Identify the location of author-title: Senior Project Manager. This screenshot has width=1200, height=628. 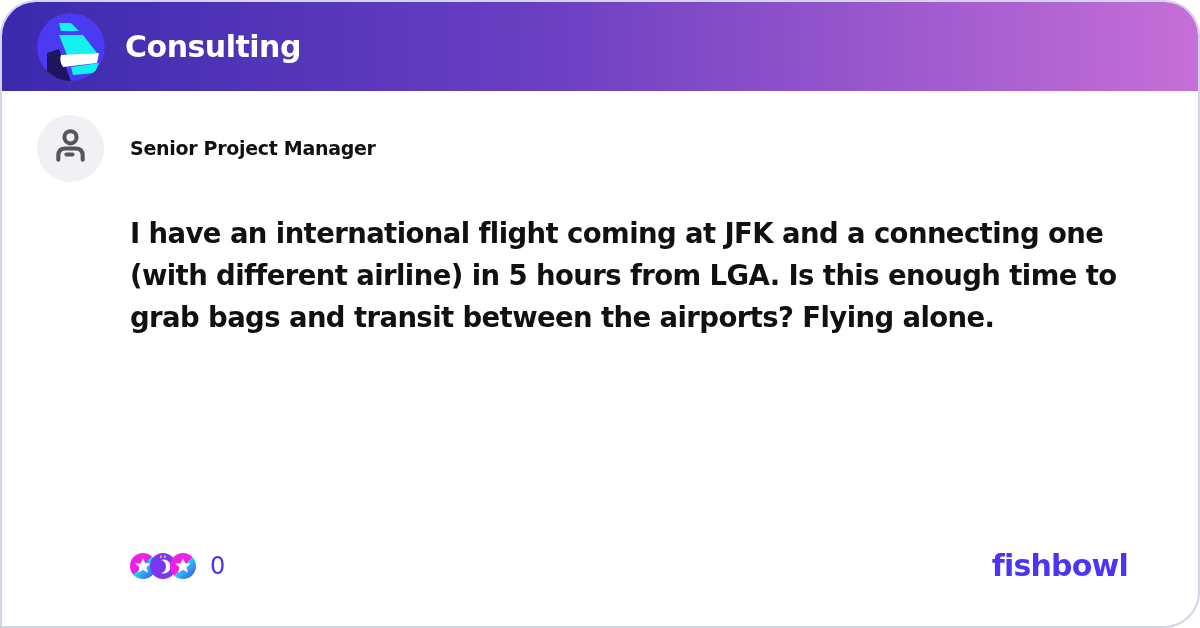
(253, 149).